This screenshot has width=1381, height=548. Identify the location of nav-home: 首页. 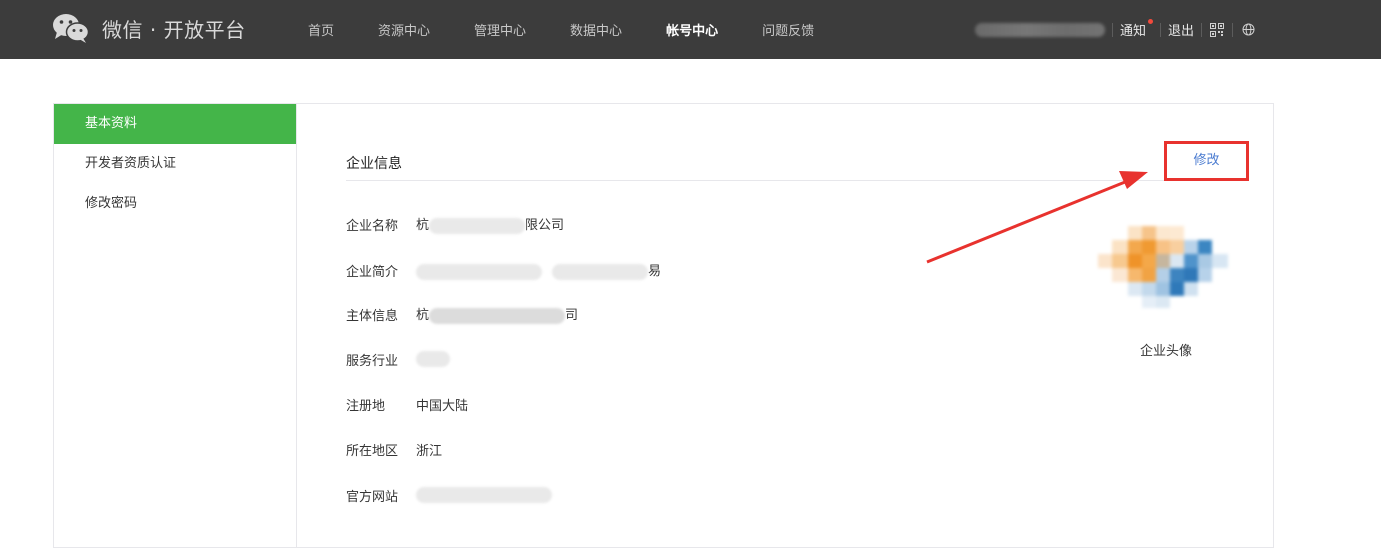
(321, 29).